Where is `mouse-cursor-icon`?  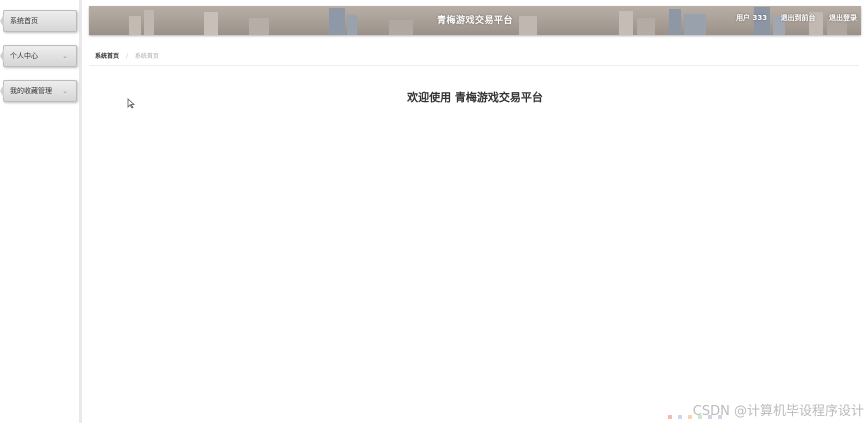 mouse-cursor-icon is located at coordinates (131, 103).